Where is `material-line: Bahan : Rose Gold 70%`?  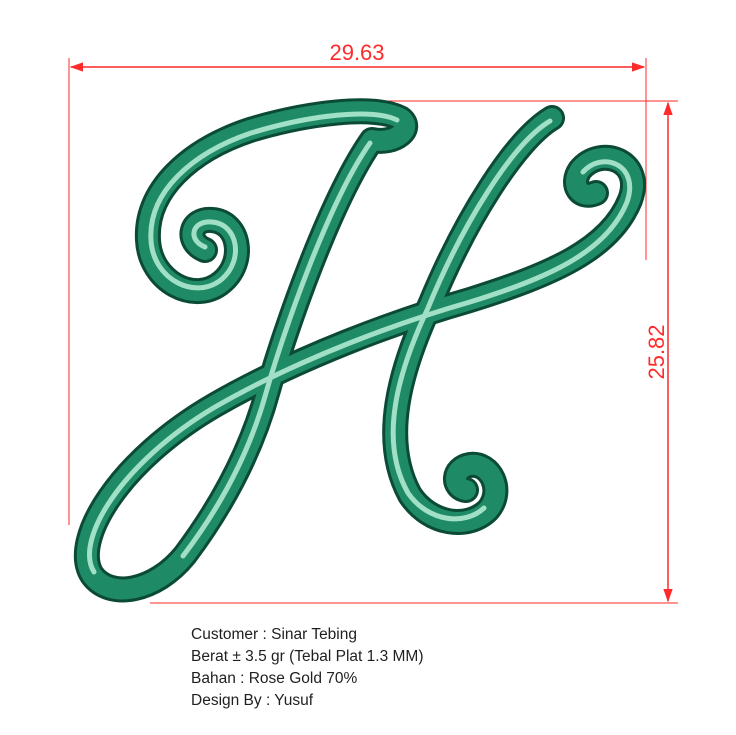
material-line: Bahan : Rose Gold 70% is located at coordinates (274, 678).